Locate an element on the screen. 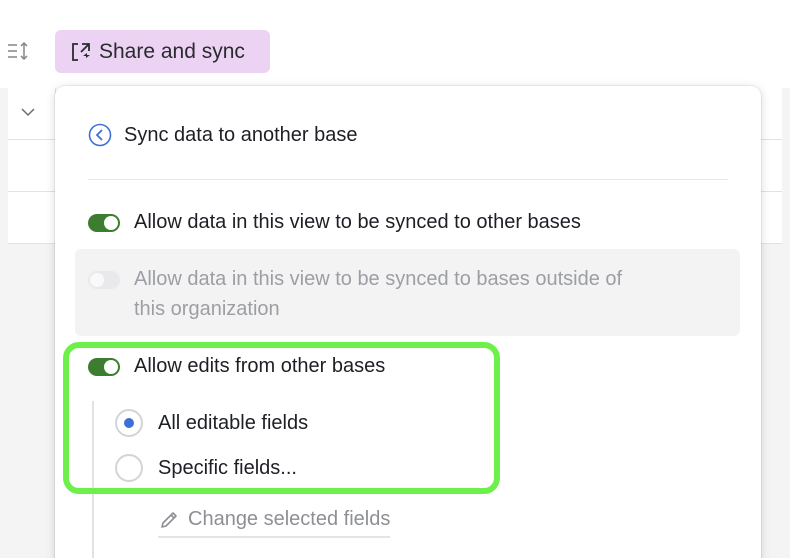 Image resolution: width=790 pixels, height=558 pixels. share-button-label: Share and sync is located at coordinates (172, 51).